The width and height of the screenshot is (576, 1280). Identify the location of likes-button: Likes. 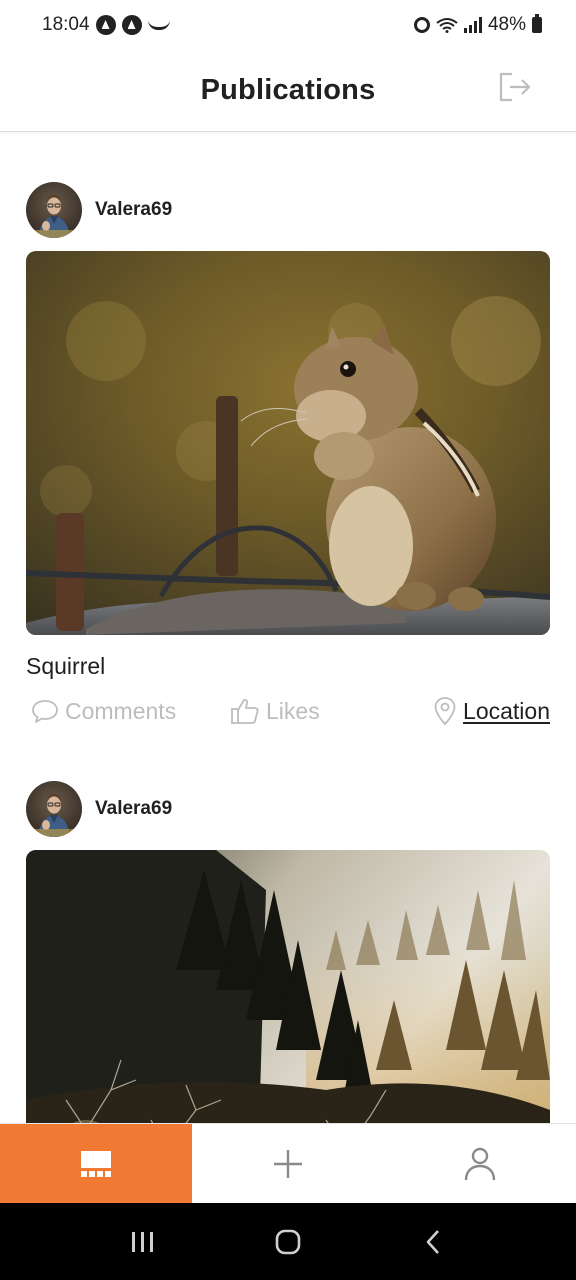
(275, 711).